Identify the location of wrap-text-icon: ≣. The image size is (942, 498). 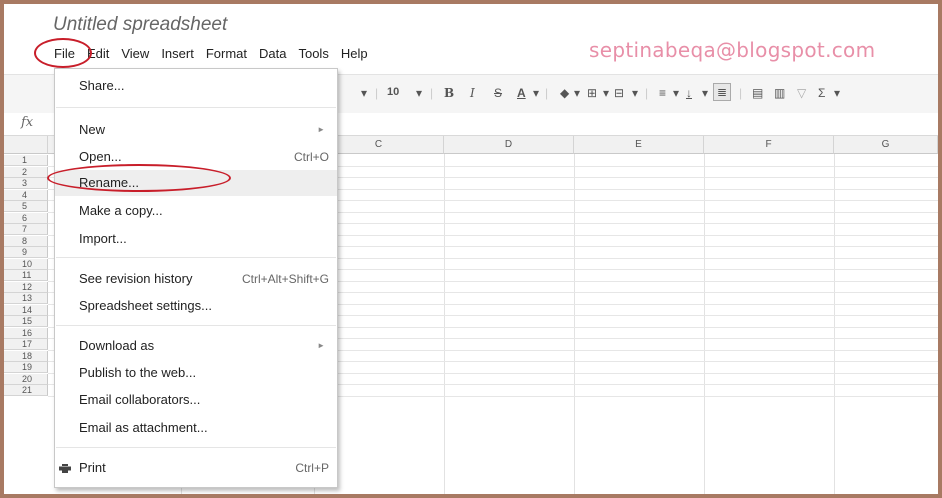
(722, 92).